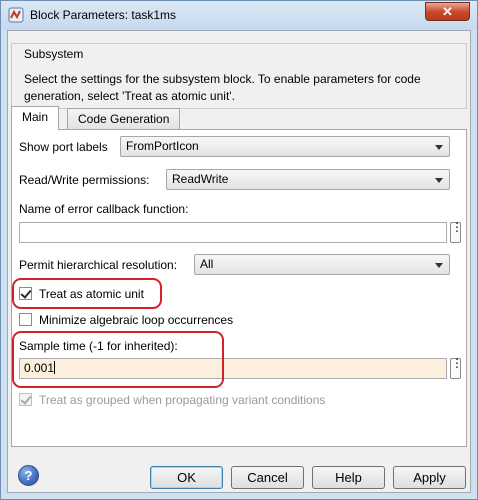 The height and width of the screenshot is (500, 478). I want to click on tab-code-generation: Code Generation, so click(124, 119).